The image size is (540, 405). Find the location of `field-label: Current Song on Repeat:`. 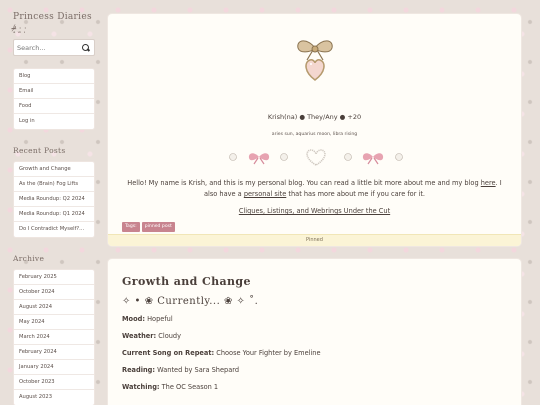

field-label: Current Song on Repeat: is located at coordinates (168, 353).